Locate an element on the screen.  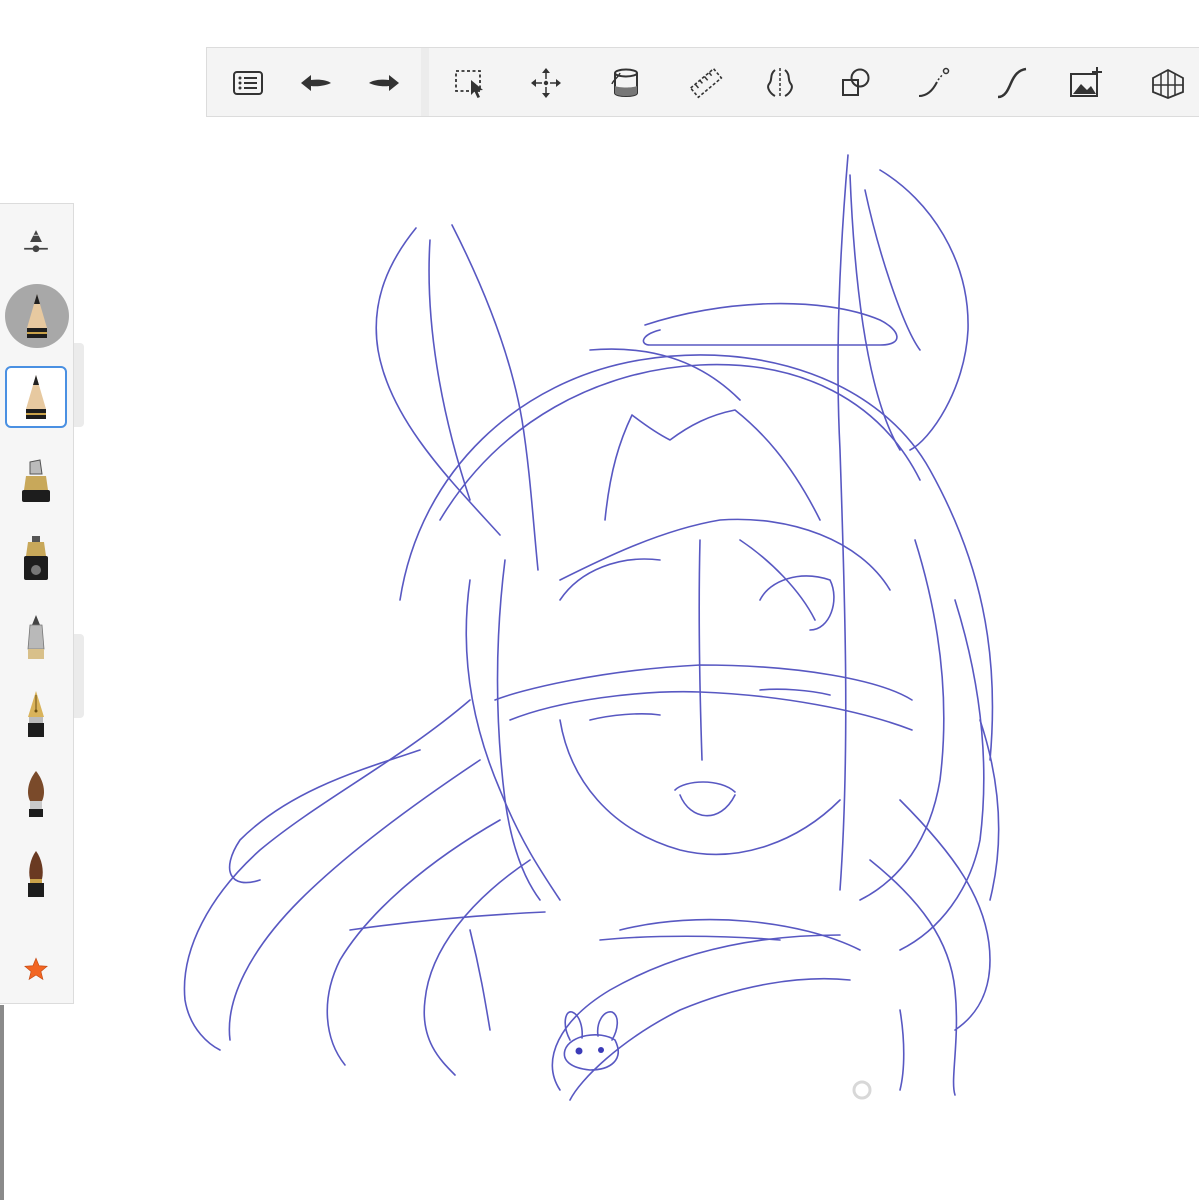
airbrush-button is located at coordinates (36, 558).